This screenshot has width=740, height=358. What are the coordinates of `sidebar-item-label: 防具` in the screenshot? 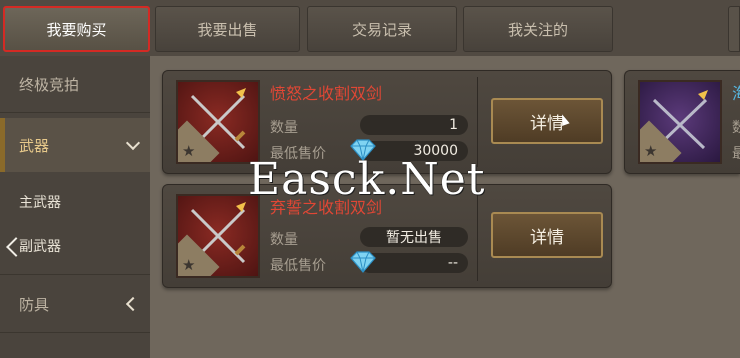 It's located at (34, 304).